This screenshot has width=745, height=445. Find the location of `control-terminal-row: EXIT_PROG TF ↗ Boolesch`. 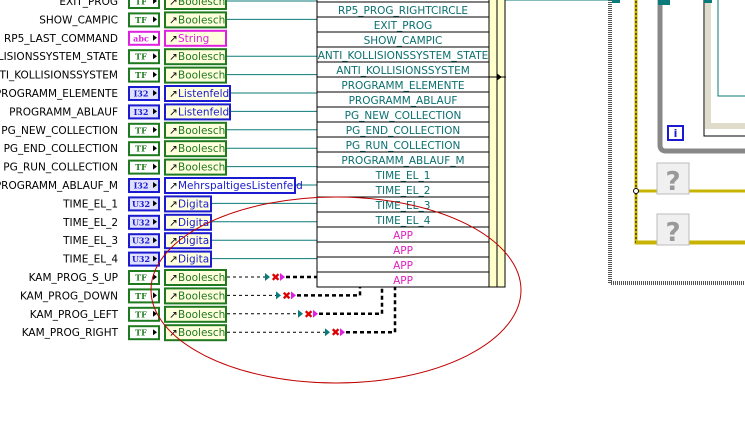

control-terminal-row: EXIT_PROG TF ↗ Boolesch is located at coordinates (143, 5).